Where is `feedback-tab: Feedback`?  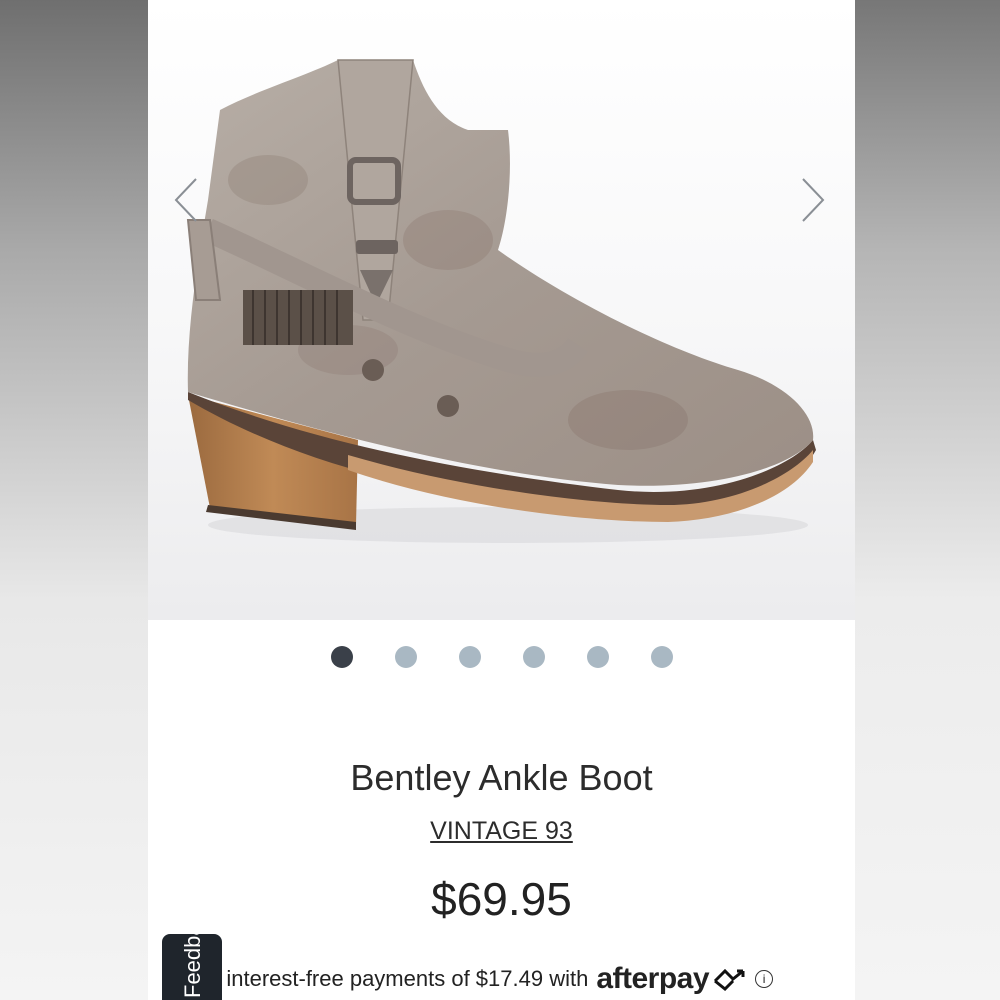
feedback-tab: Feedback is located at coordinates (192, 950).